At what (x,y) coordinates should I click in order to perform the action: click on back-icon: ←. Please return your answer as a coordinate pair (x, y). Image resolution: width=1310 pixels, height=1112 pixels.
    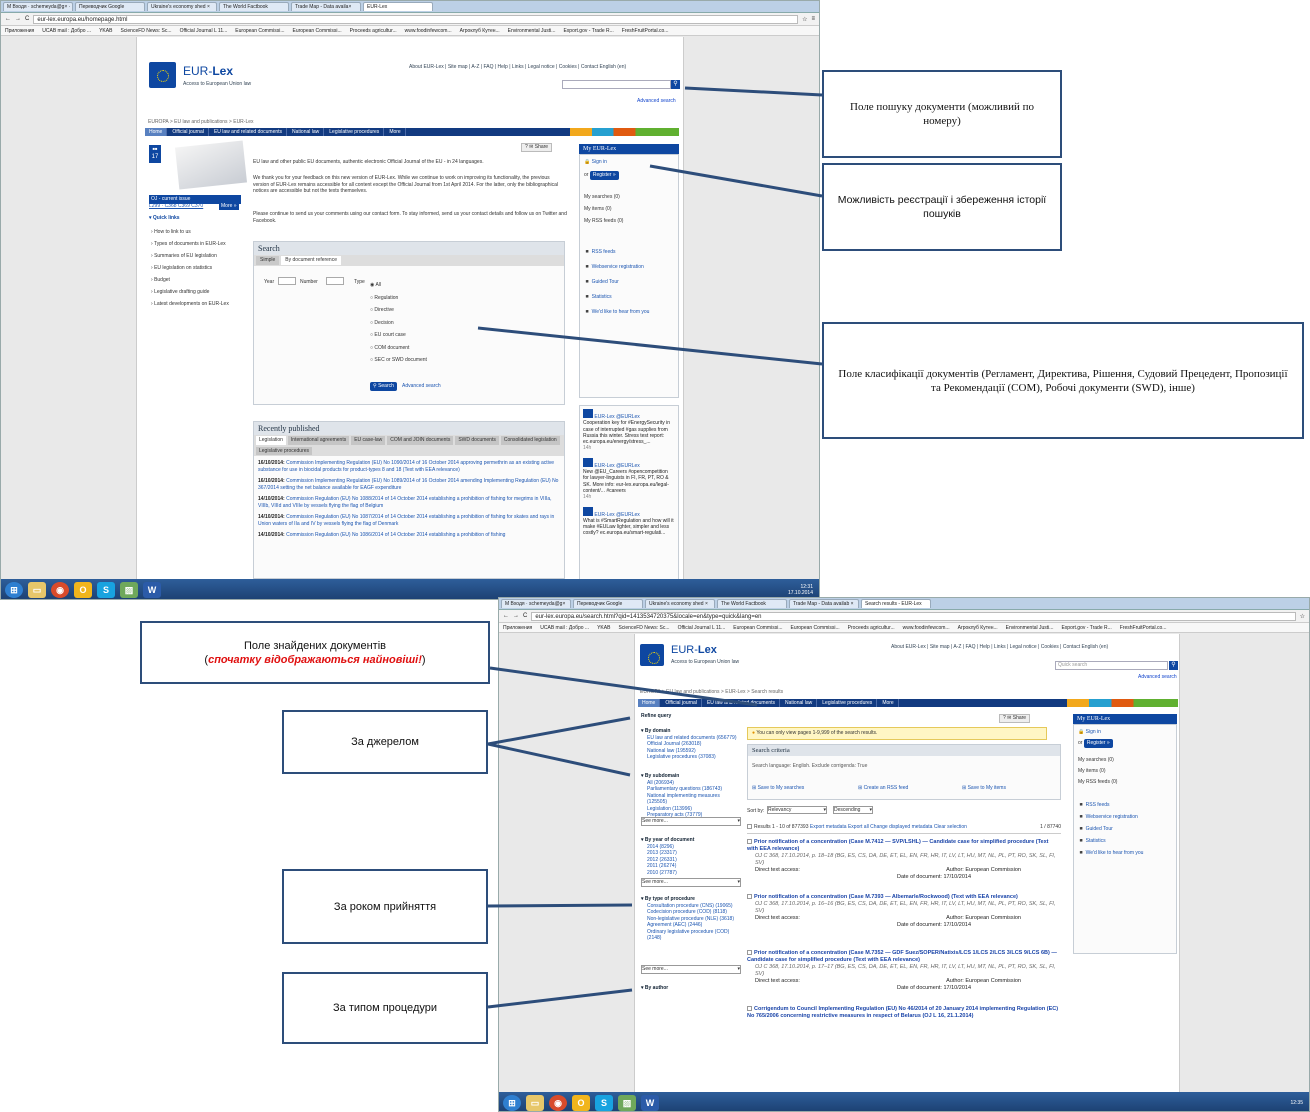
    Looking at the image, I should click on (8, 19).